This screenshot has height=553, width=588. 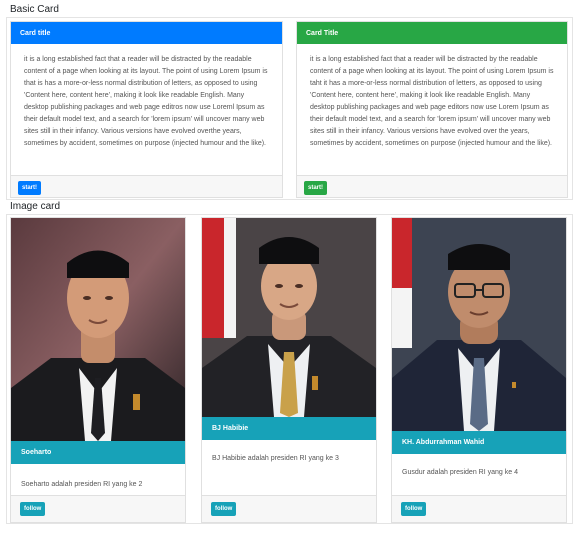 I want to click on card-name: KH. Abdurrahman Wahid, so click(x=479, y=442).